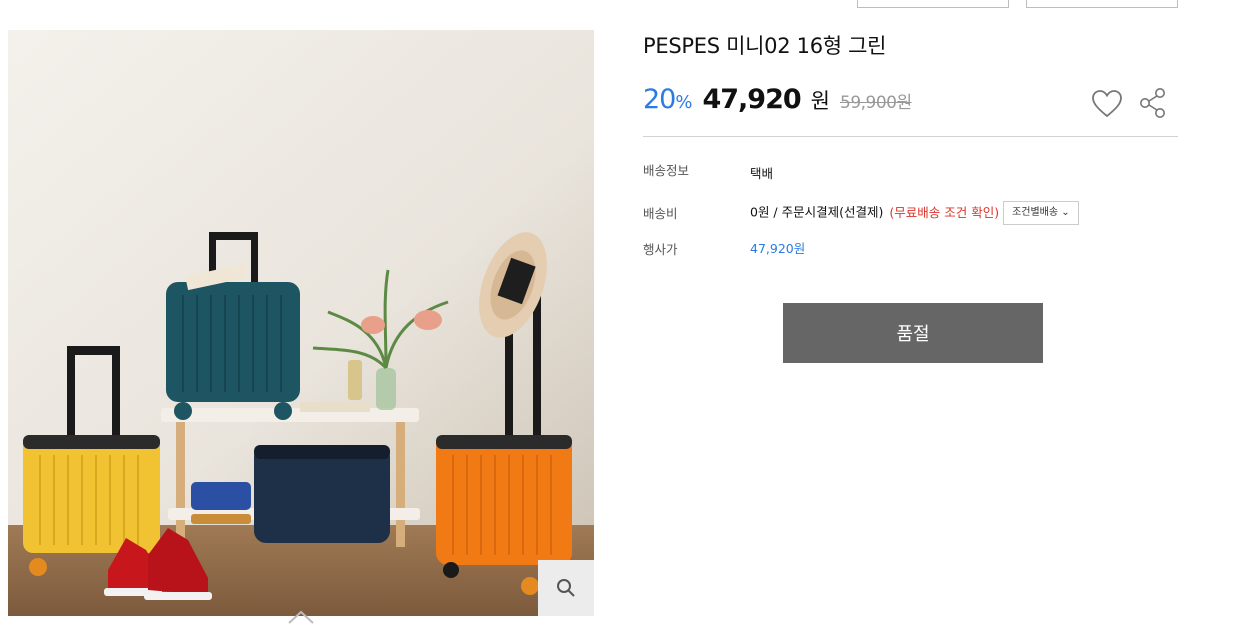  What do you see at coordinates (765, 46) in the screenshot?
I see `product-title: PESPES 미니02 16형 그린` at bounding box center [765, 46].